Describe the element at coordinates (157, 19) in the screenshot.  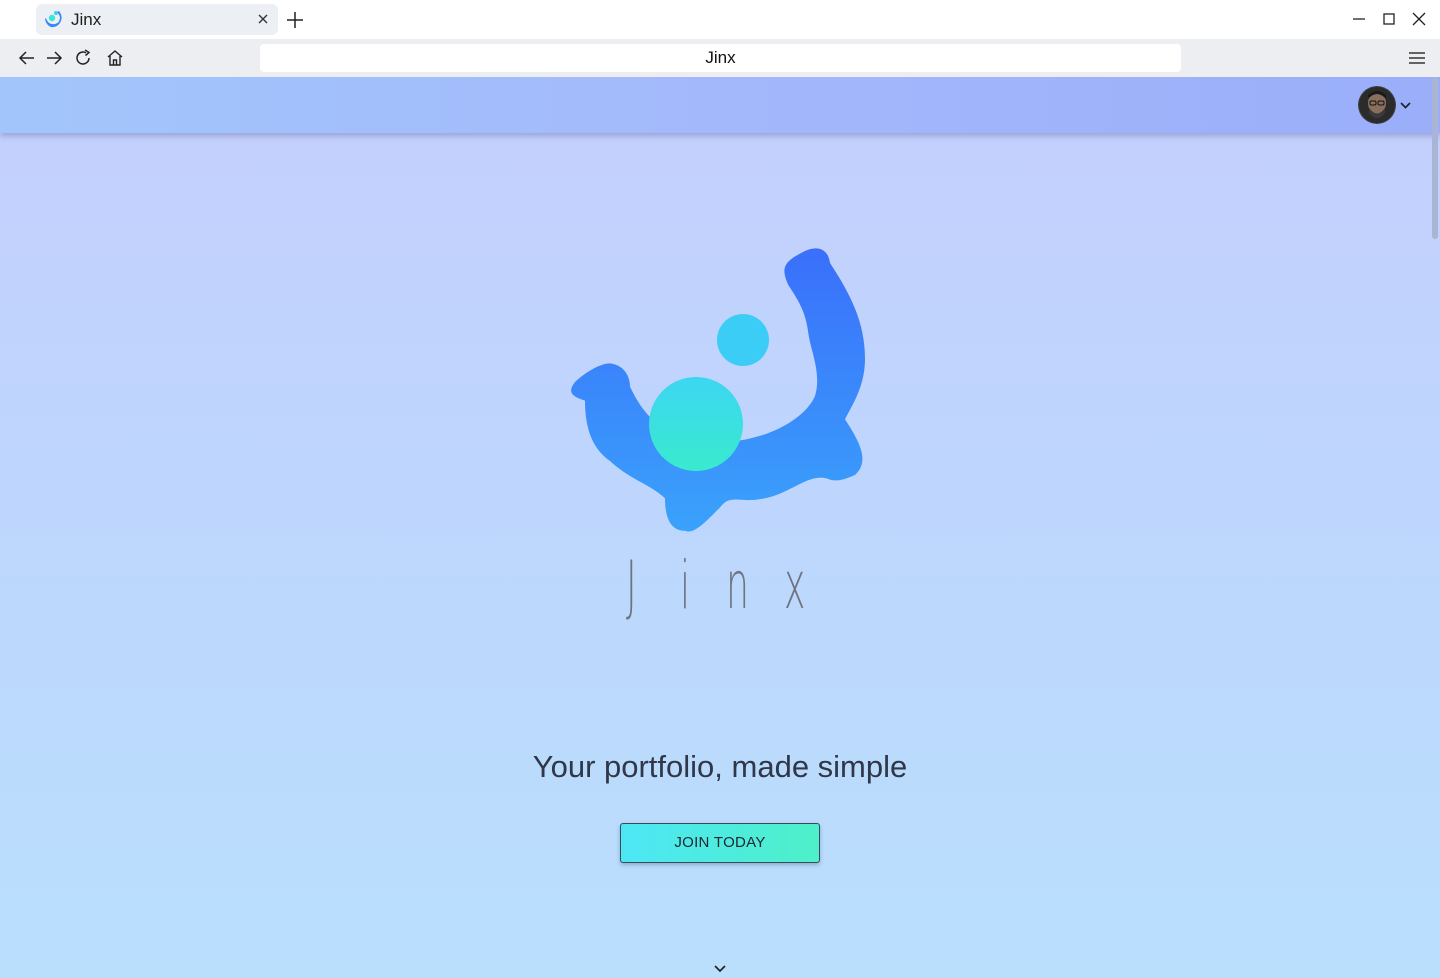
I see `browser-tab: Jinx` at that location.